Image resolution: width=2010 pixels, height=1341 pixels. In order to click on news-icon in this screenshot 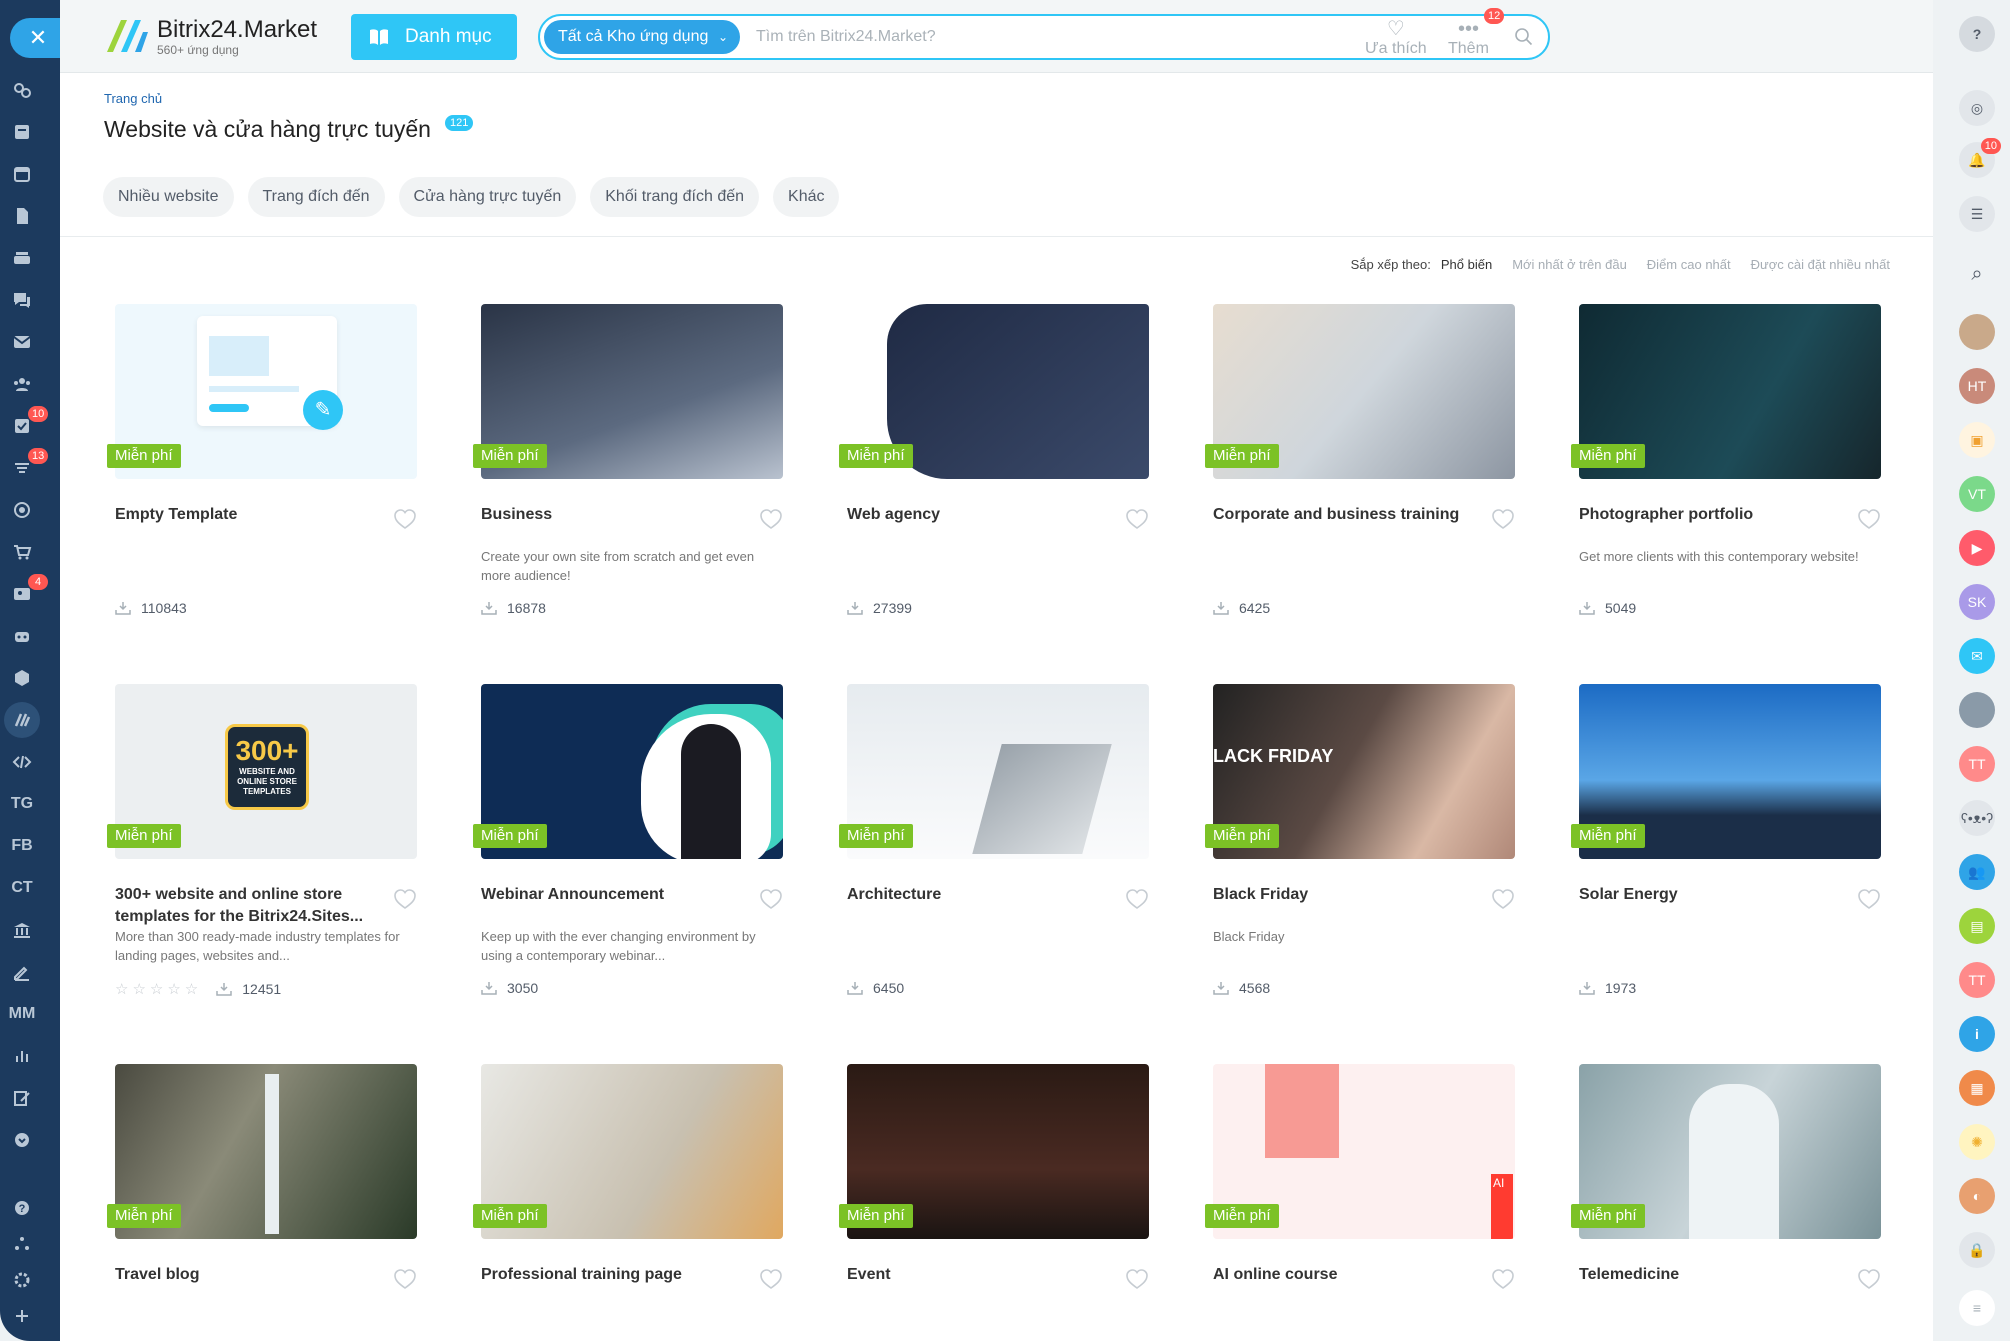, I will do `click(22, 132)`.